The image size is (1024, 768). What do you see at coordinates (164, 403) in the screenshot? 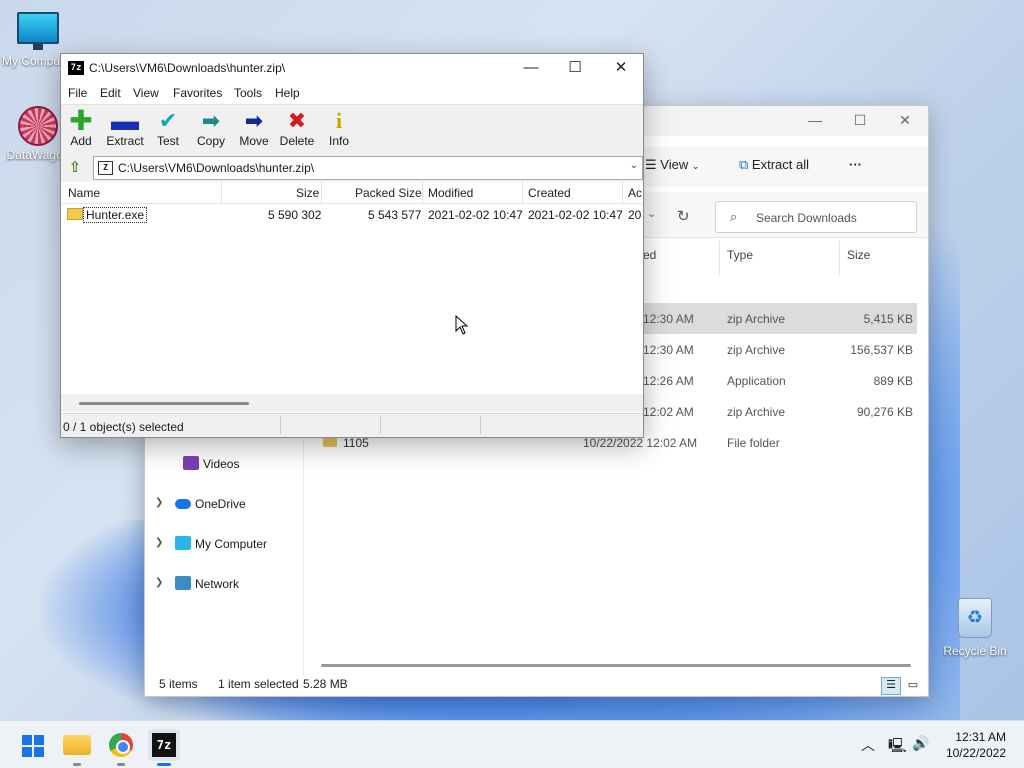
I see `scrollbar-thumb` at bounding box center [164, 403].